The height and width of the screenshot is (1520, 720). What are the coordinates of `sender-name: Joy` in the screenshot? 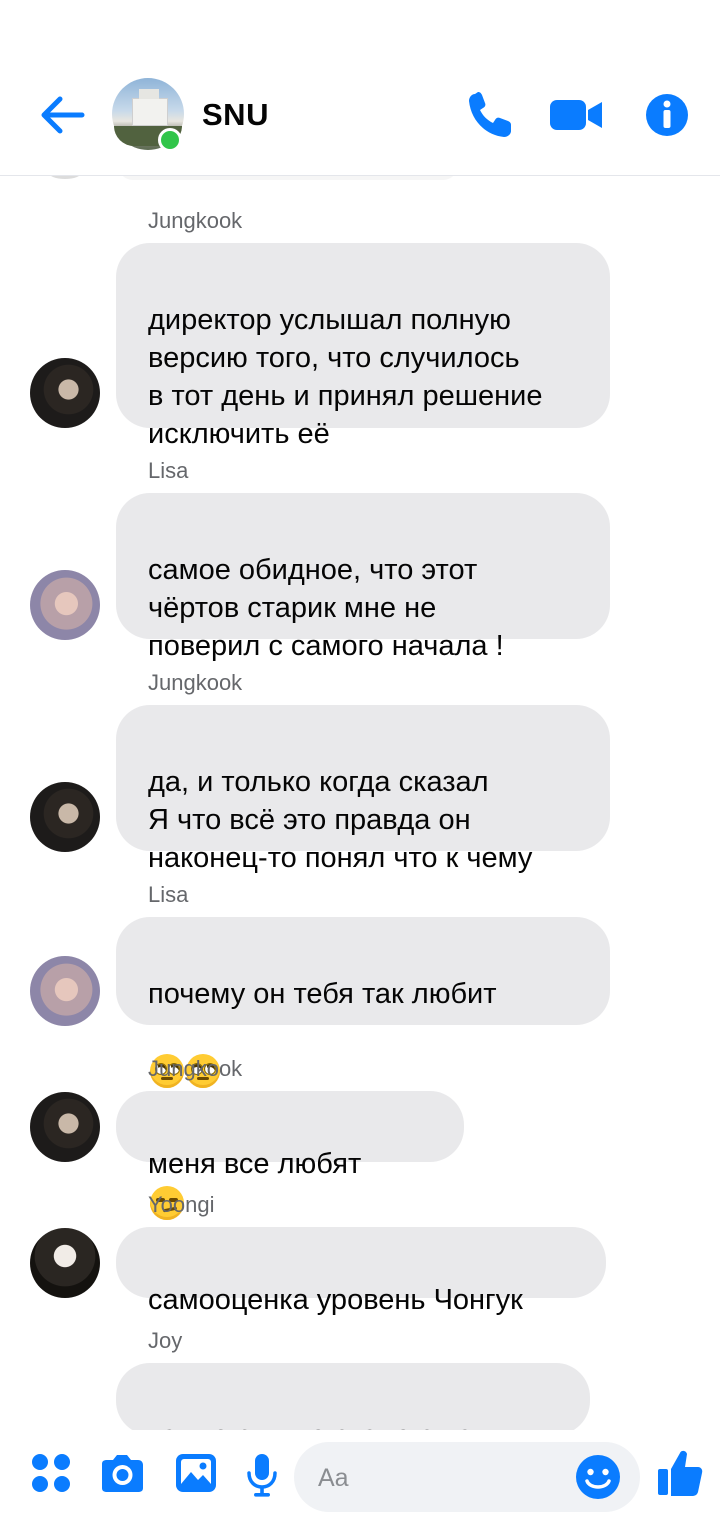 It's located at (165, 1340).